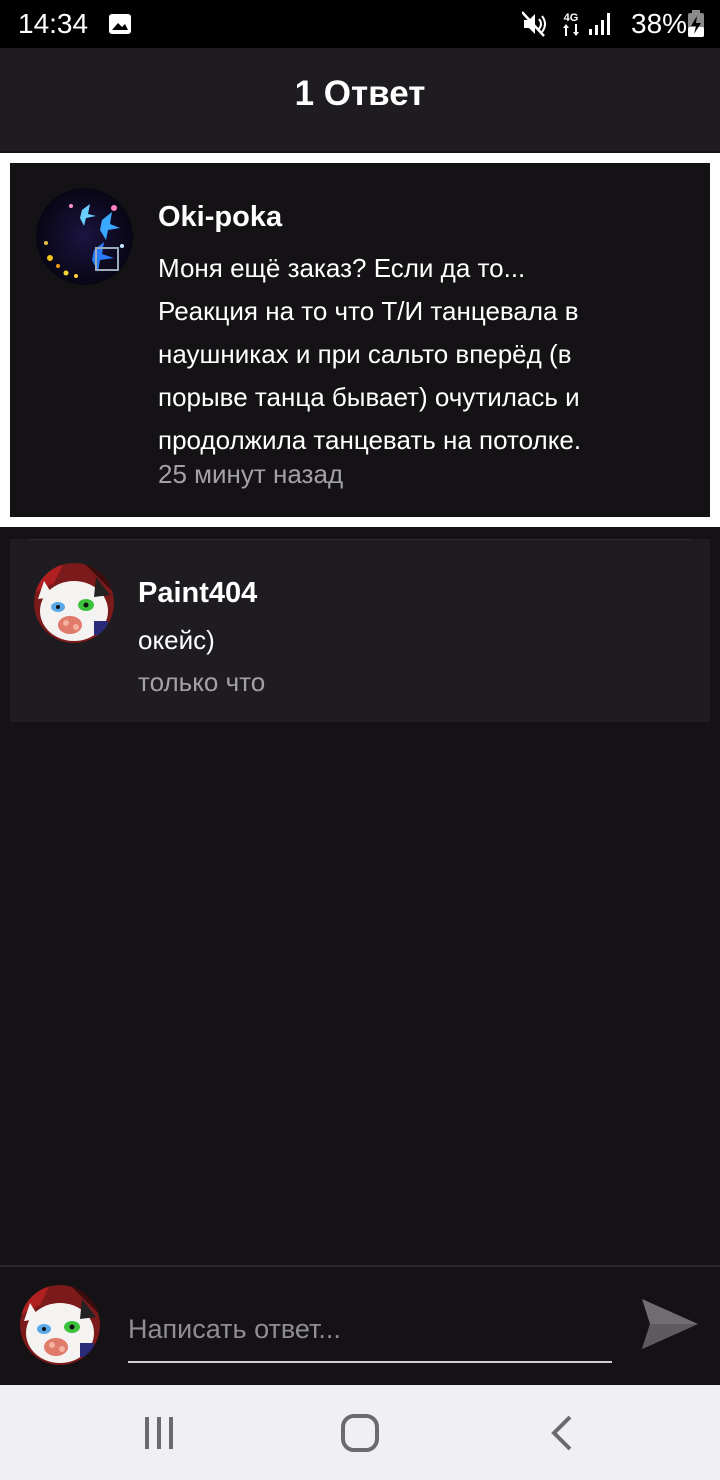 The height and width of the screenshot is (1480, 720). What do you see at coordinates (669, 1324) in the screenshot?
I see `send-icon` at bounding box center [669, 1324].